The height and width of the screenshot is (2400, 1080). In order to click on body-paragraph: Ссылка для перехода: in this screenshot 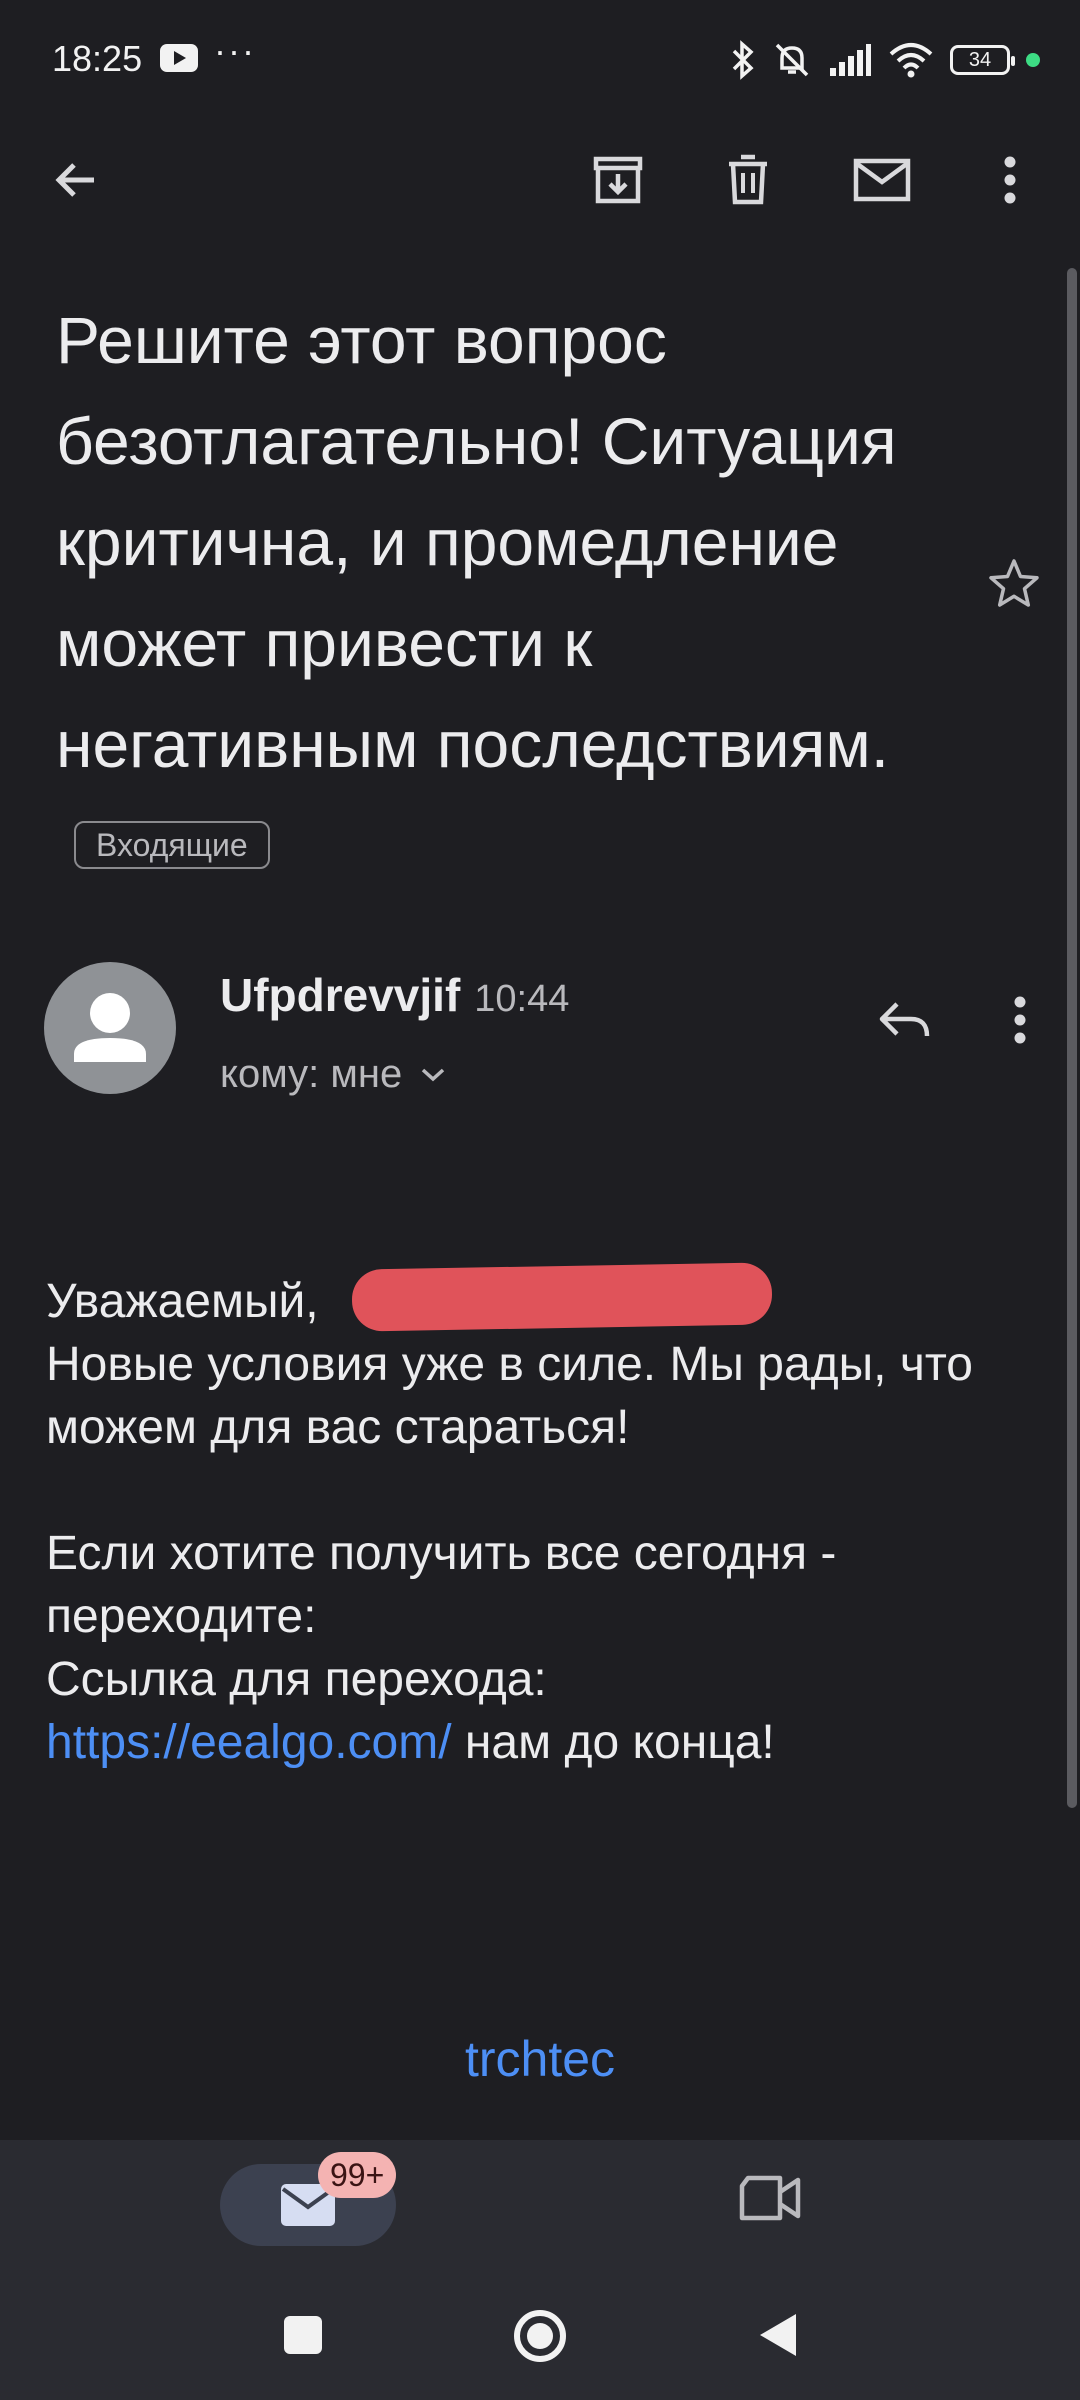, I will do `click(296, 1679)`.